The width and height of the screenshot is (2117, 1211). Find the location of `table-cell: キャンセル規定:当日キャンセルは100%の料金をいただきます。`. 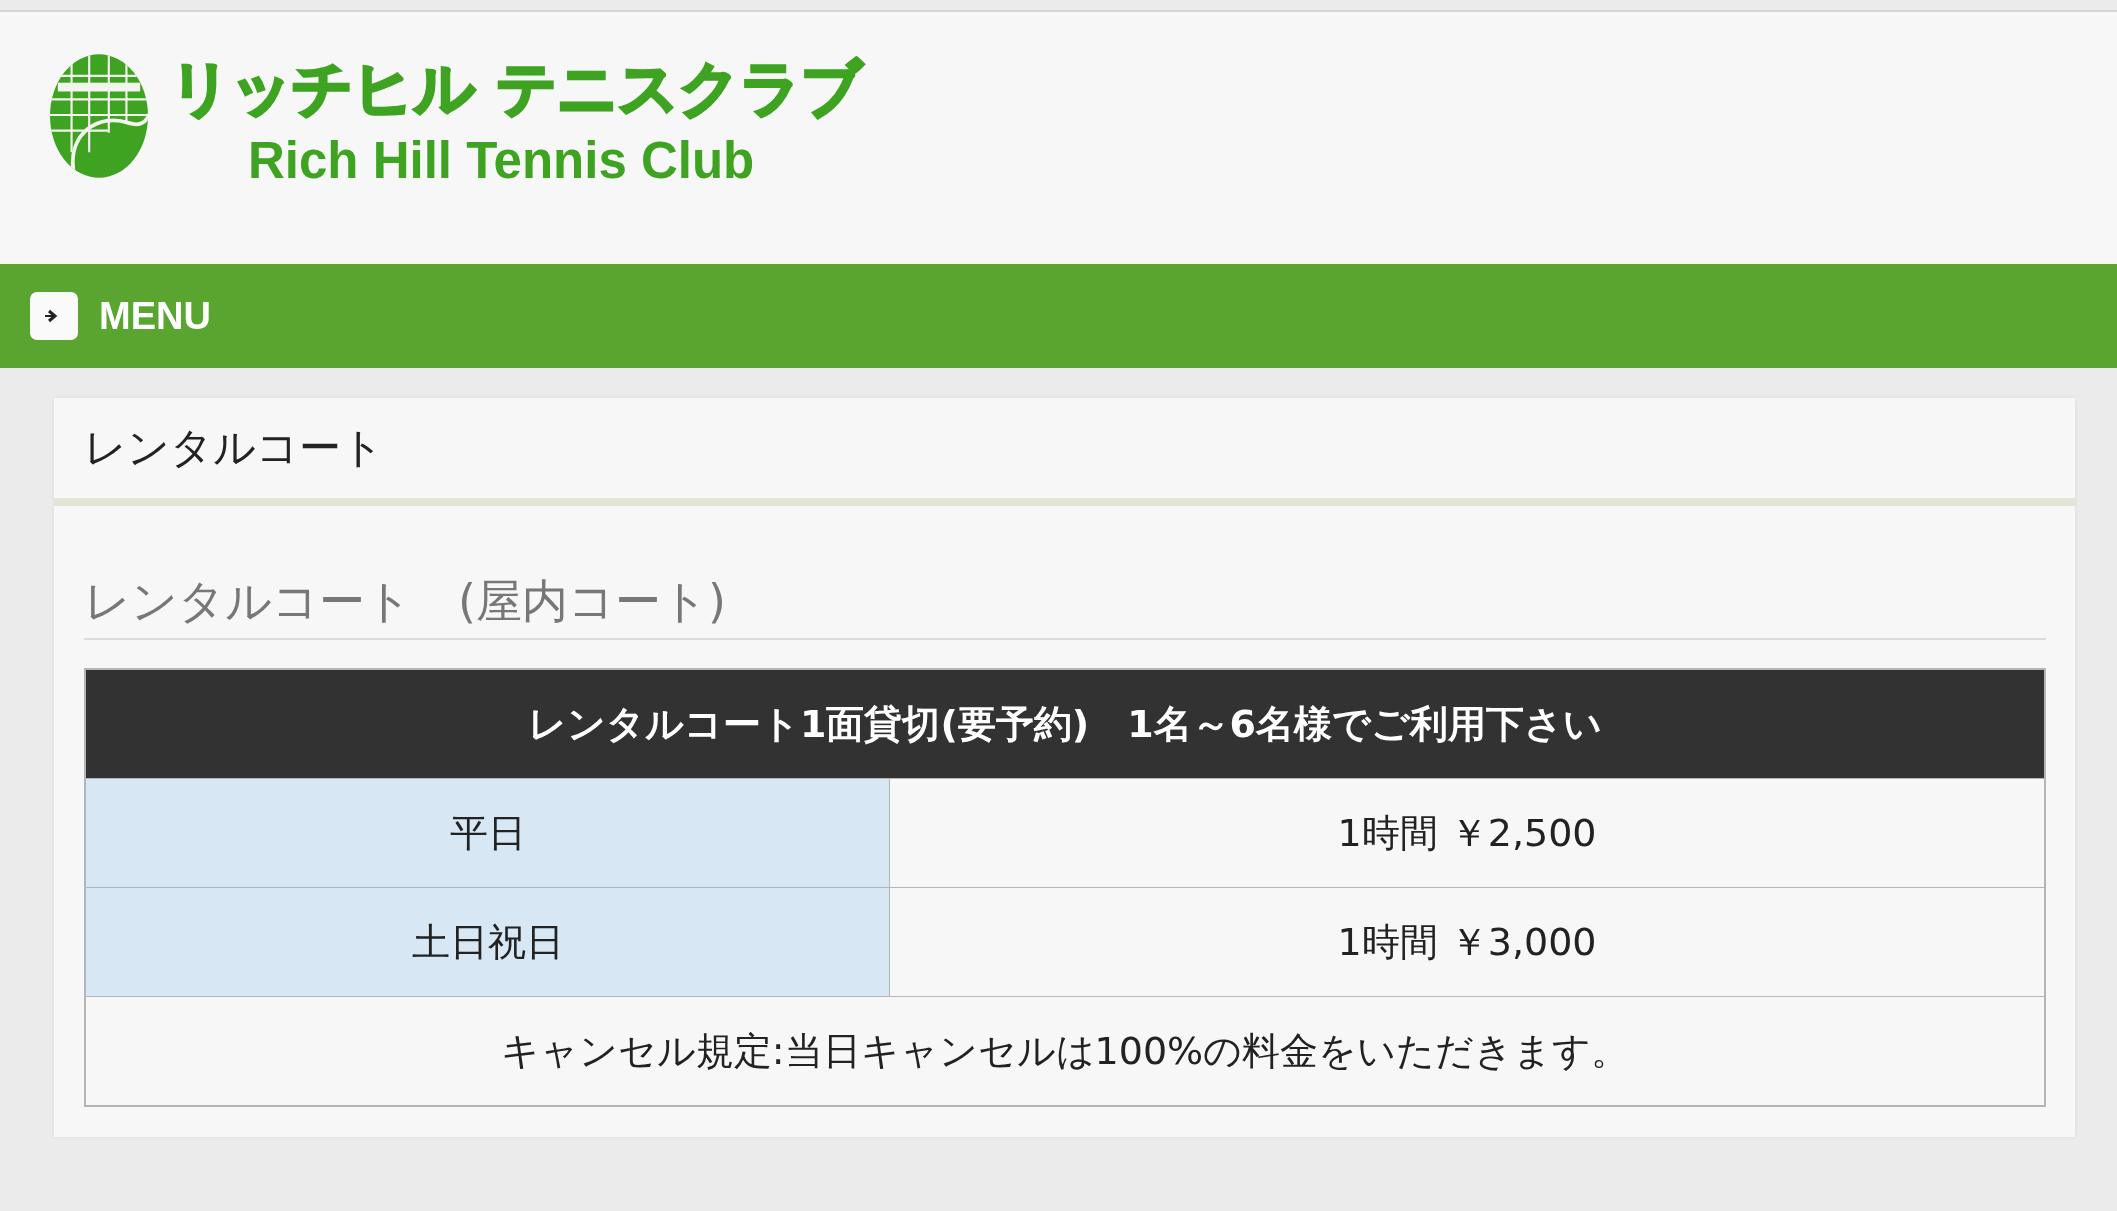

table-cell: キャンセル規定:当日キャンセルは100%の料金をいただきます。 is located at coordinates (1065, 1051).